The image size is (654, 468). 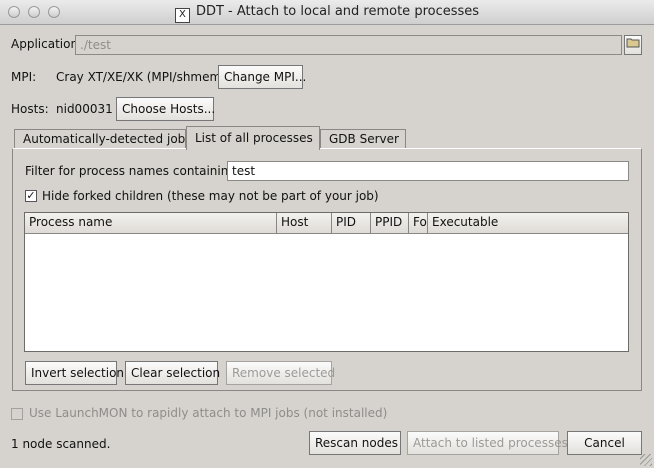 I want to click on filter-input: test, so click(x=428, y=171).